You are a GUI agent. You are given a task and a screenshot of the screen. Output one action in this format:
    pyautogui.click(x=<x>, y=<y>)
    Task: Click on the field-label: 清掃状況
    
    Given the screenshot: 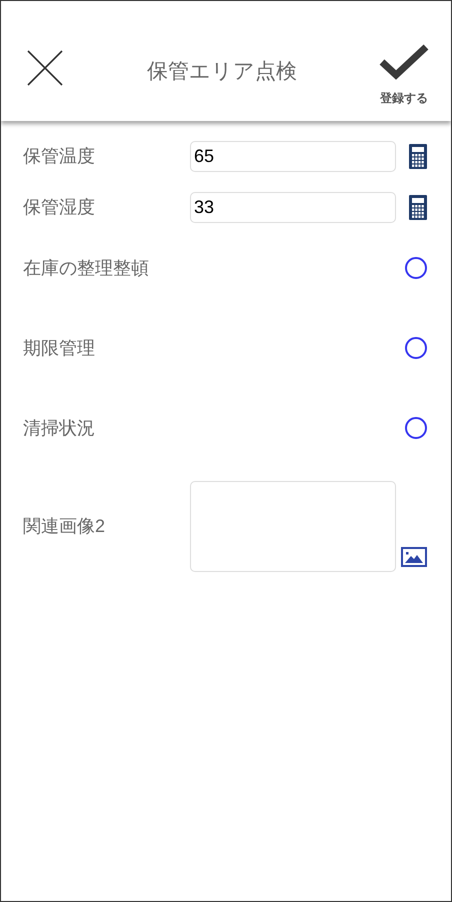 What is the action you would take?
    pyautogui.click(x=59, y=428)
    